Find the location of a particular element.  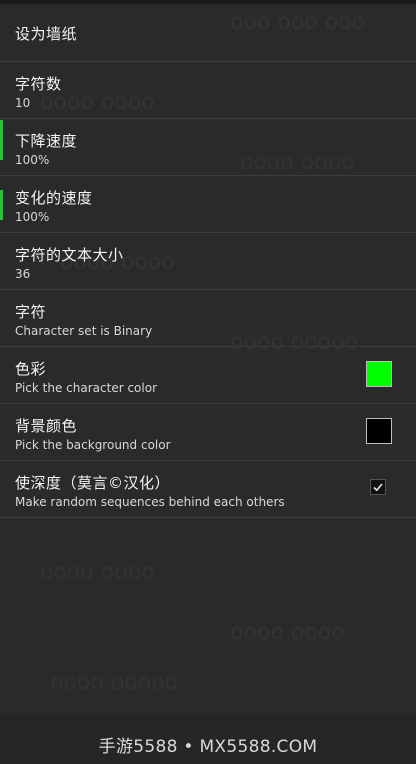

character-color-swatch is located at coordinates (379, 374).